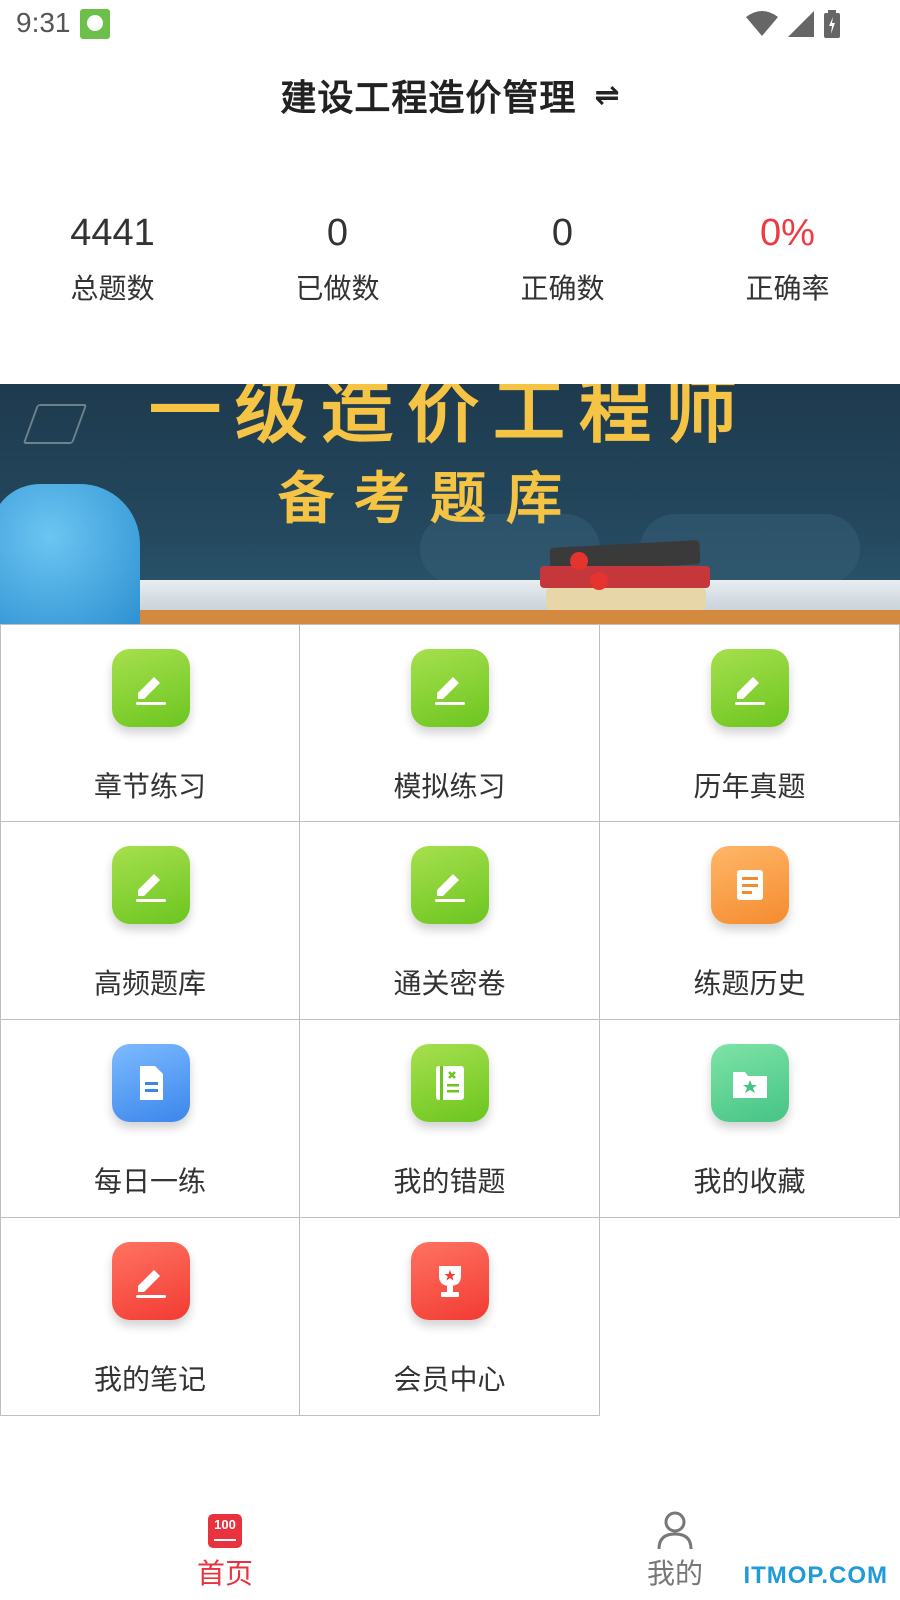  What do you see at coordinates (95, 24) in the screenshot?
I see `app-notification-icon` at bounding box center [95, 24].